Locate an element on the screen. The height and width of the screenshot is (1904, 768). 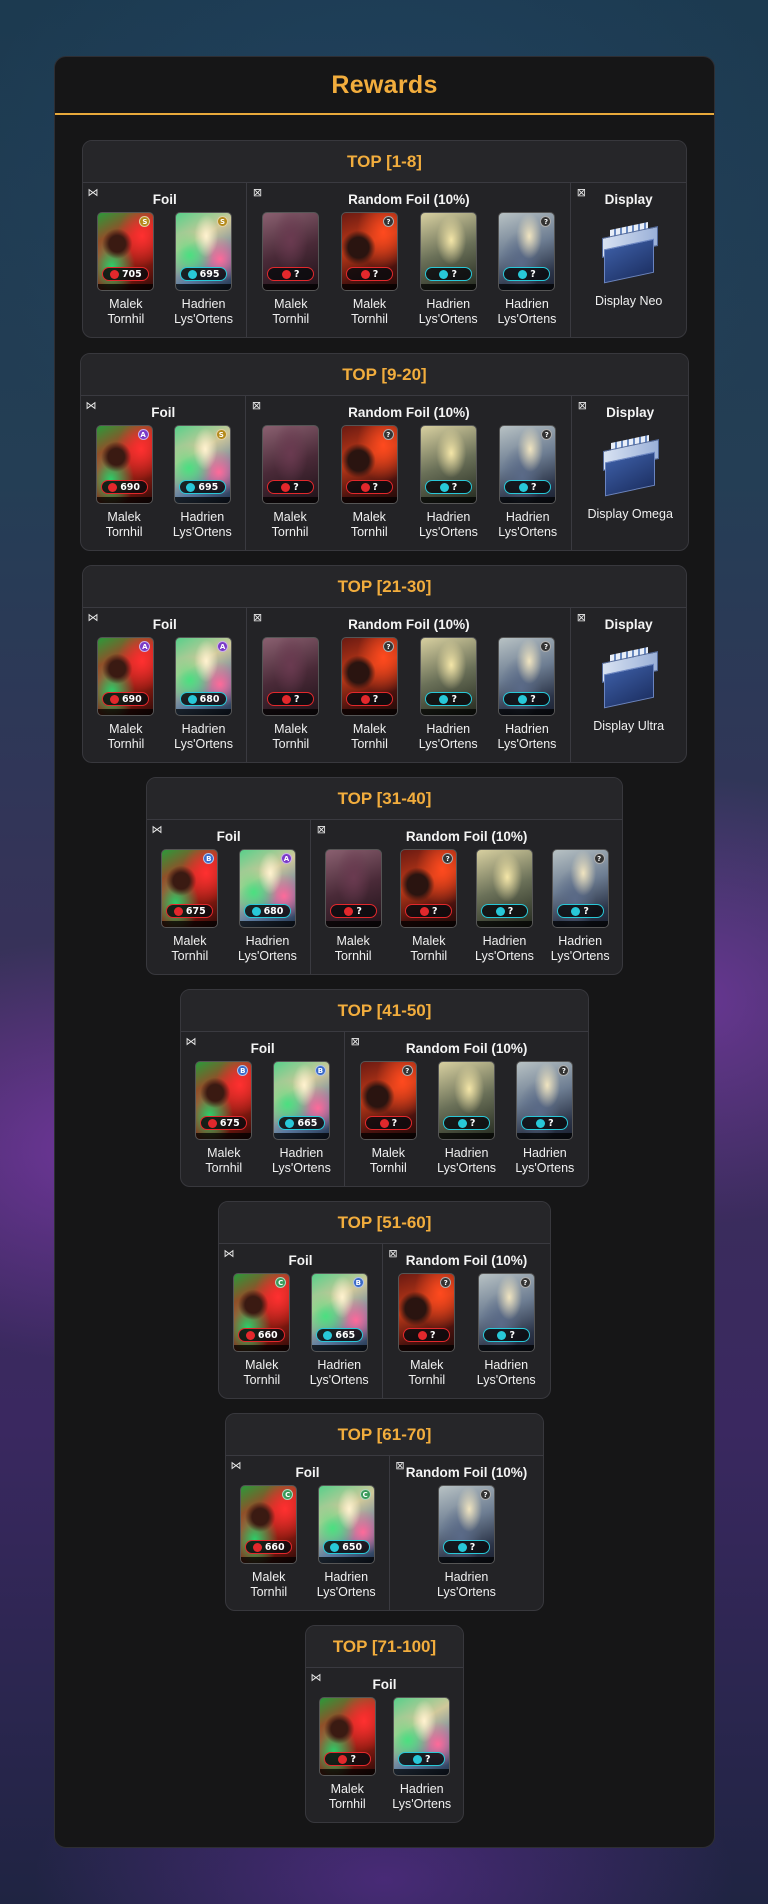
card-image: B 665 is located at coordinates (301, 1100).